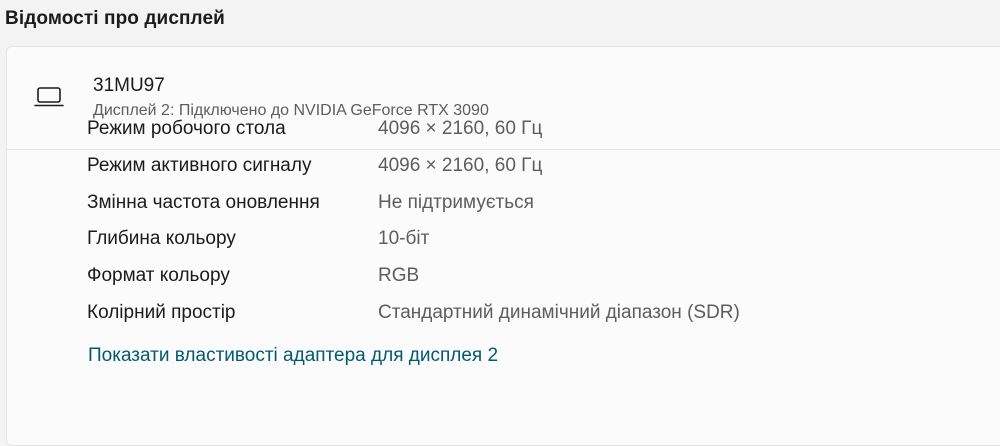 Image resolution: width=1000 pixels, height=446 pixels. I want to click on page-title: Відомості про дисплей, so click(115, 18).